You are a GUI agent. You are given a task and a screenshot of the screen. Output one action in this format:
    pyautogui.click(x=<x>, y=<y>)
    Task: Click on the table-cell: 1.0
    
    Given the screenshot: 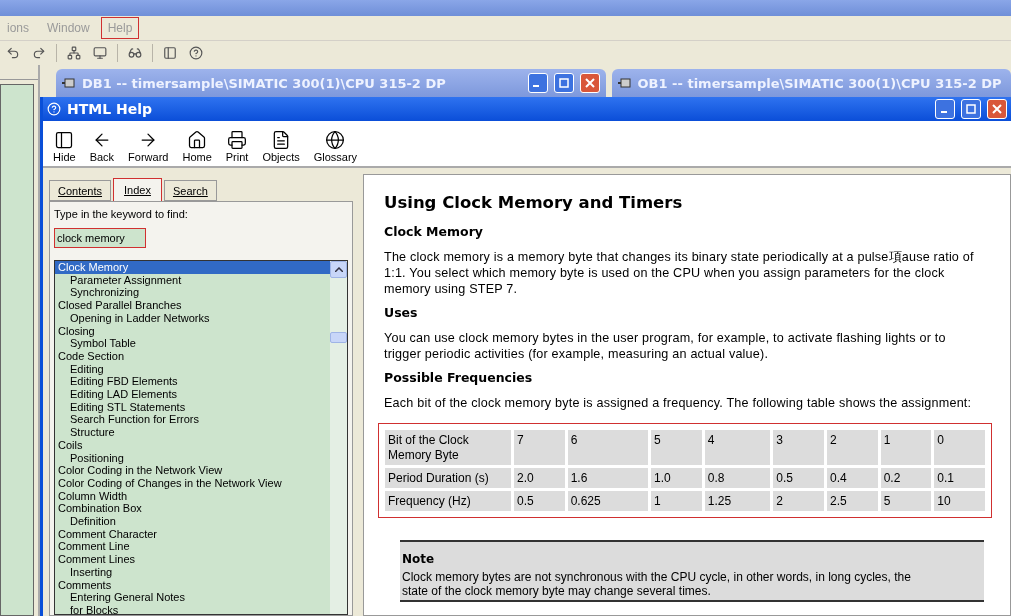 What is the action you would take?
    pyautogui.click(x=676, y=478)
    